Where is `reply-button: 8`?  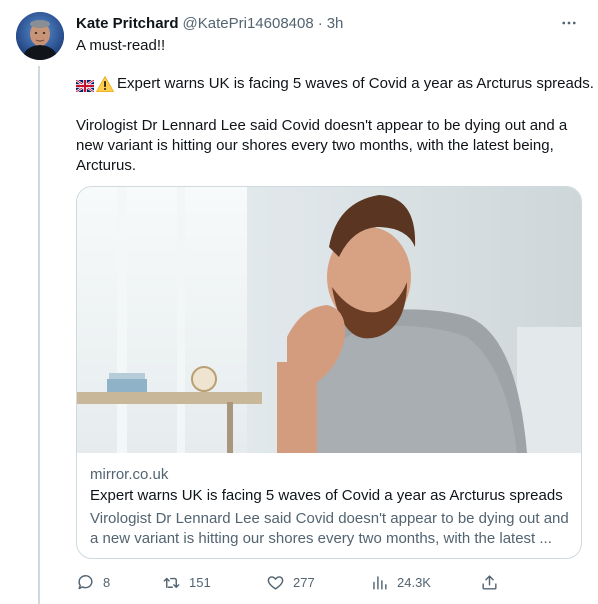 reply-button: 8 is located at coordinates (93, 582).